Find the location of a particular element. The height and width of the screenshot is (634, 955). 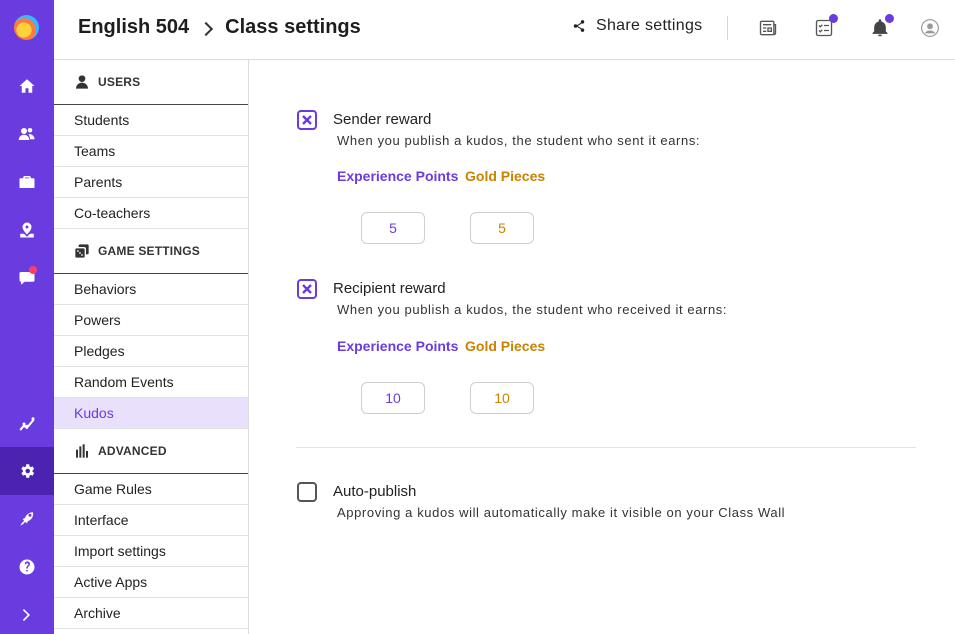

sender-xp-input: 5 is located at coordinates (393, 228).